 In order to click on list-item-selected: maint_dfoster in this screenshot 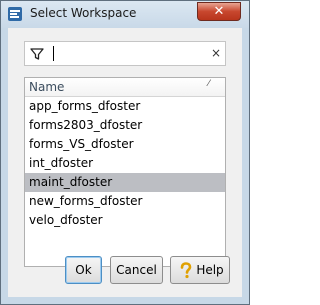, I will do `click(125, 182)`.